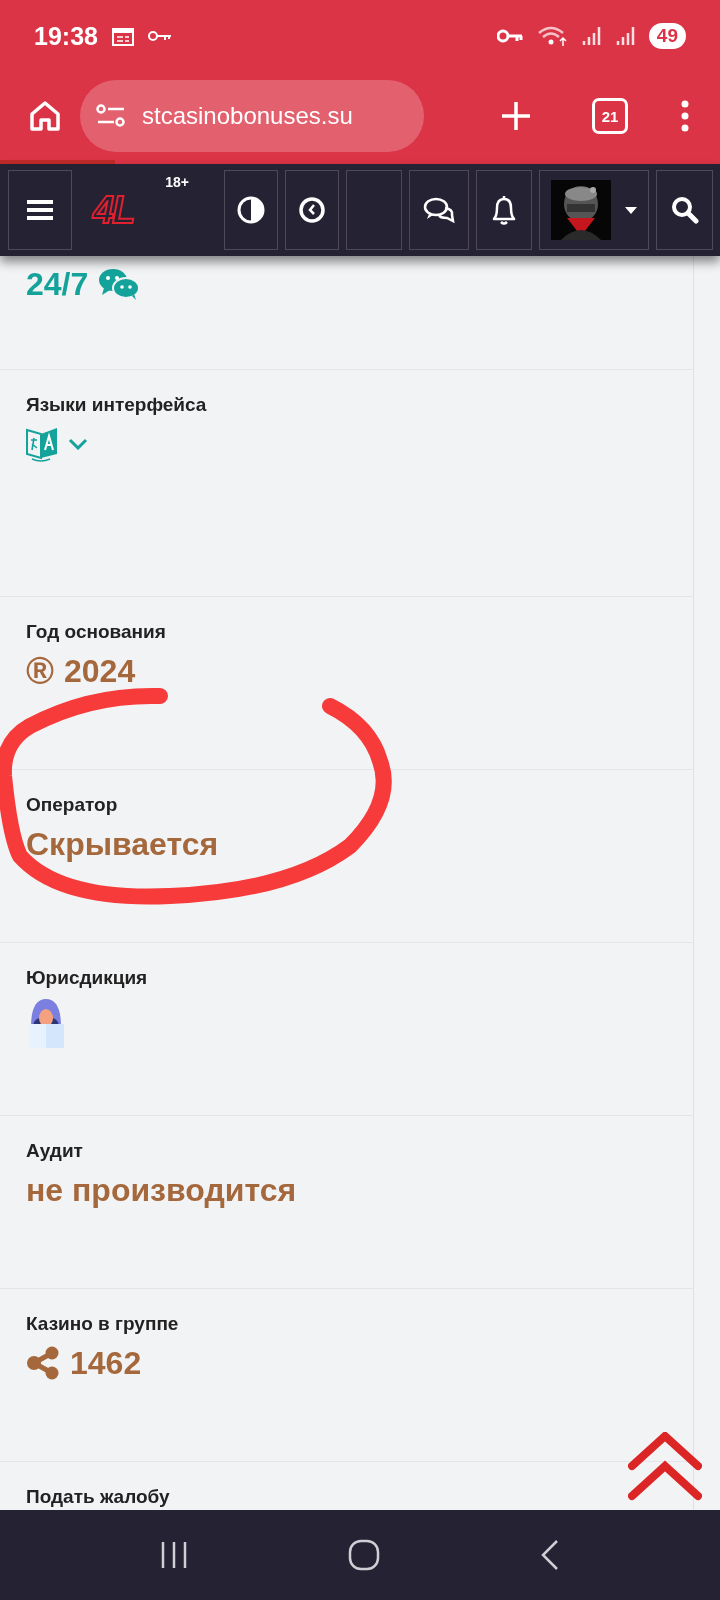  What do you see at coordinates (111, 116) in the screenshot?
I see `site-settings-icon` at bounding box center [111, 116].